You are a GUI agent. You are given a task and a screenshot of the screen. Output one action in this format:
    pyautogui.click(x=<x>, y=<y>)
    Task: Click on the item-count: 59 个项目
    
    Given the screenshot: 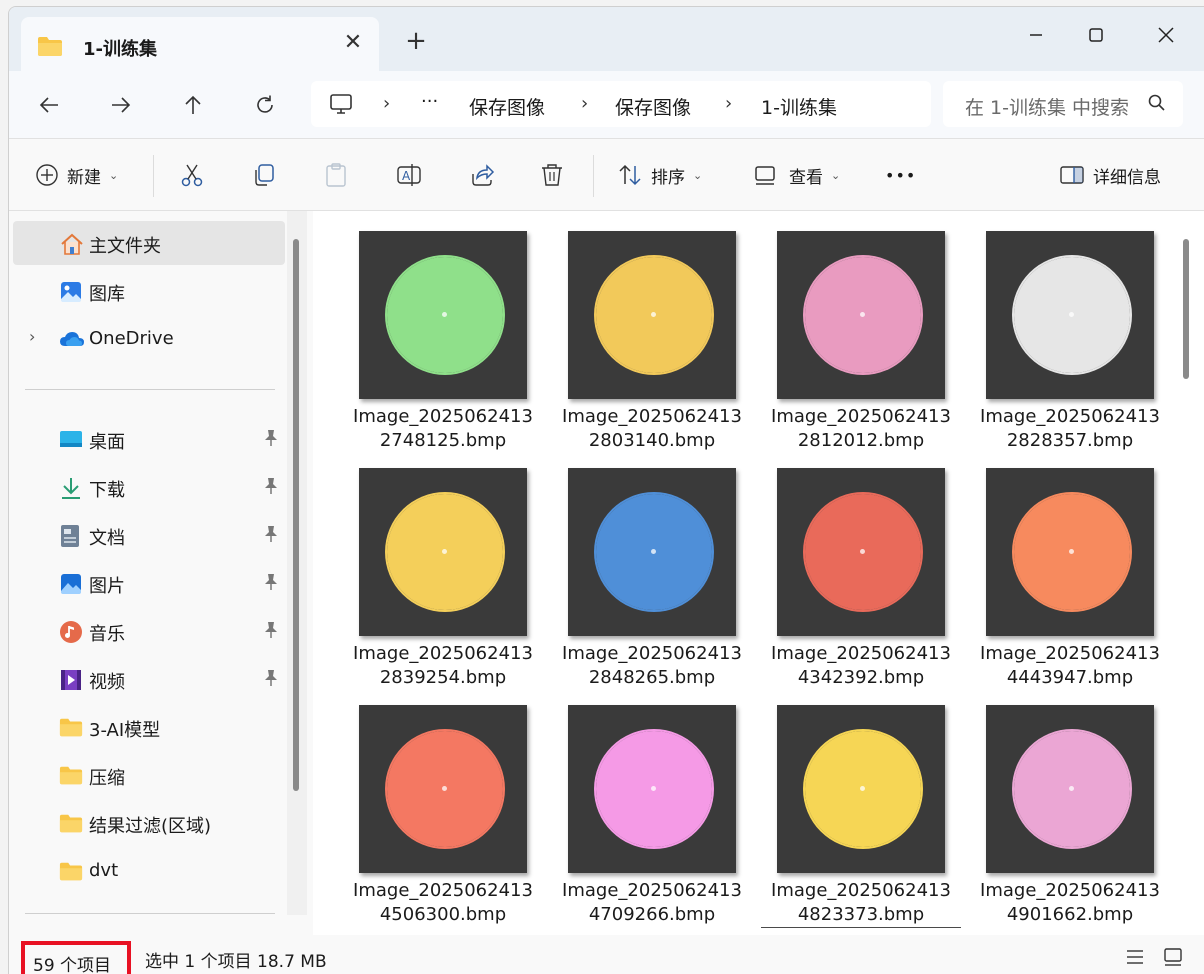 What is the action you would take?
    pyautogui.click(x=76, y=957)
    